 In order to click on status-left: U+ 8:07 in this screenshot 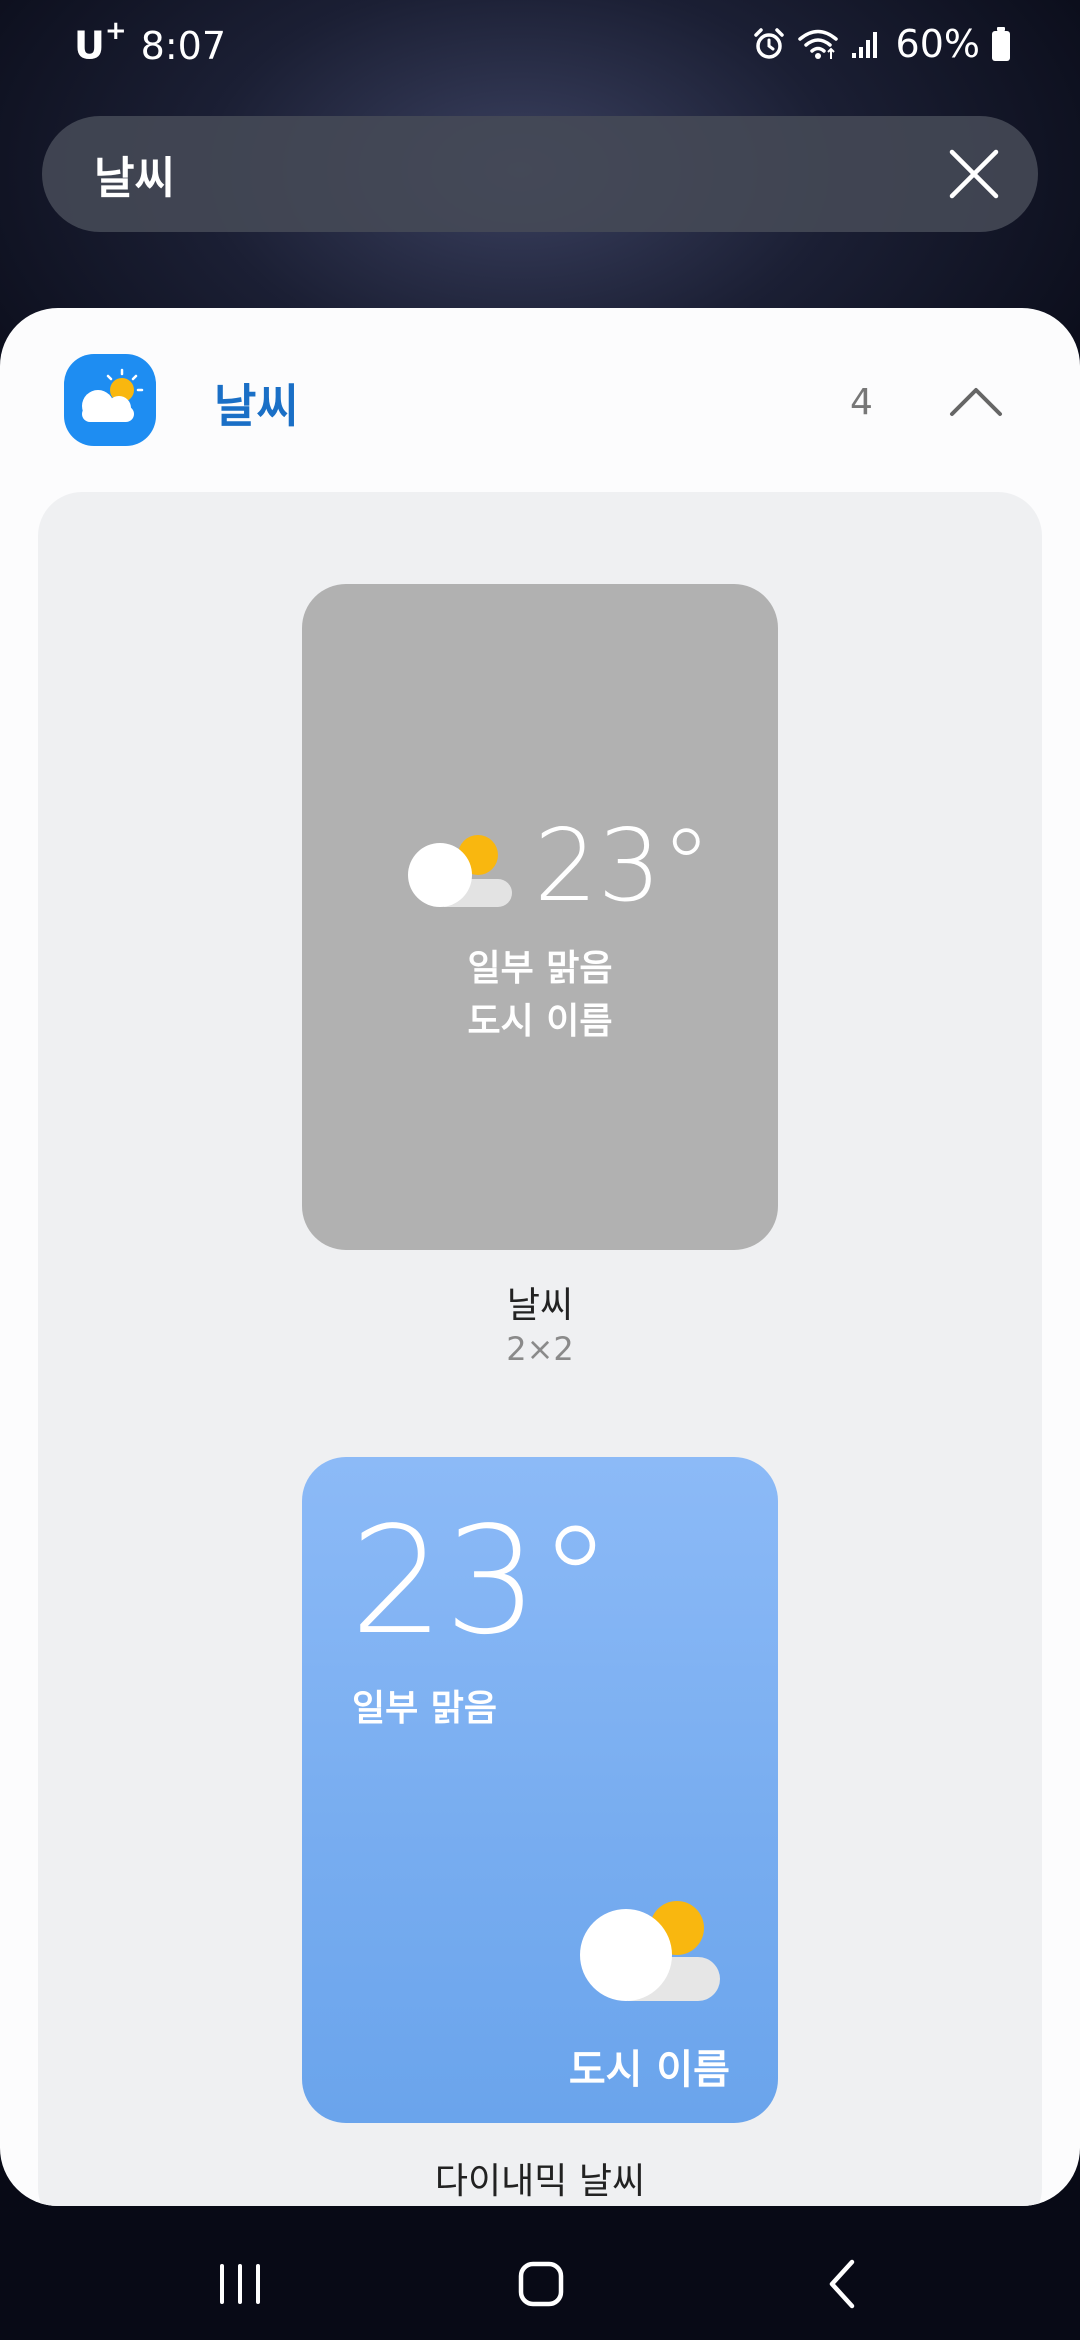, I will do `click(150, 42)`.